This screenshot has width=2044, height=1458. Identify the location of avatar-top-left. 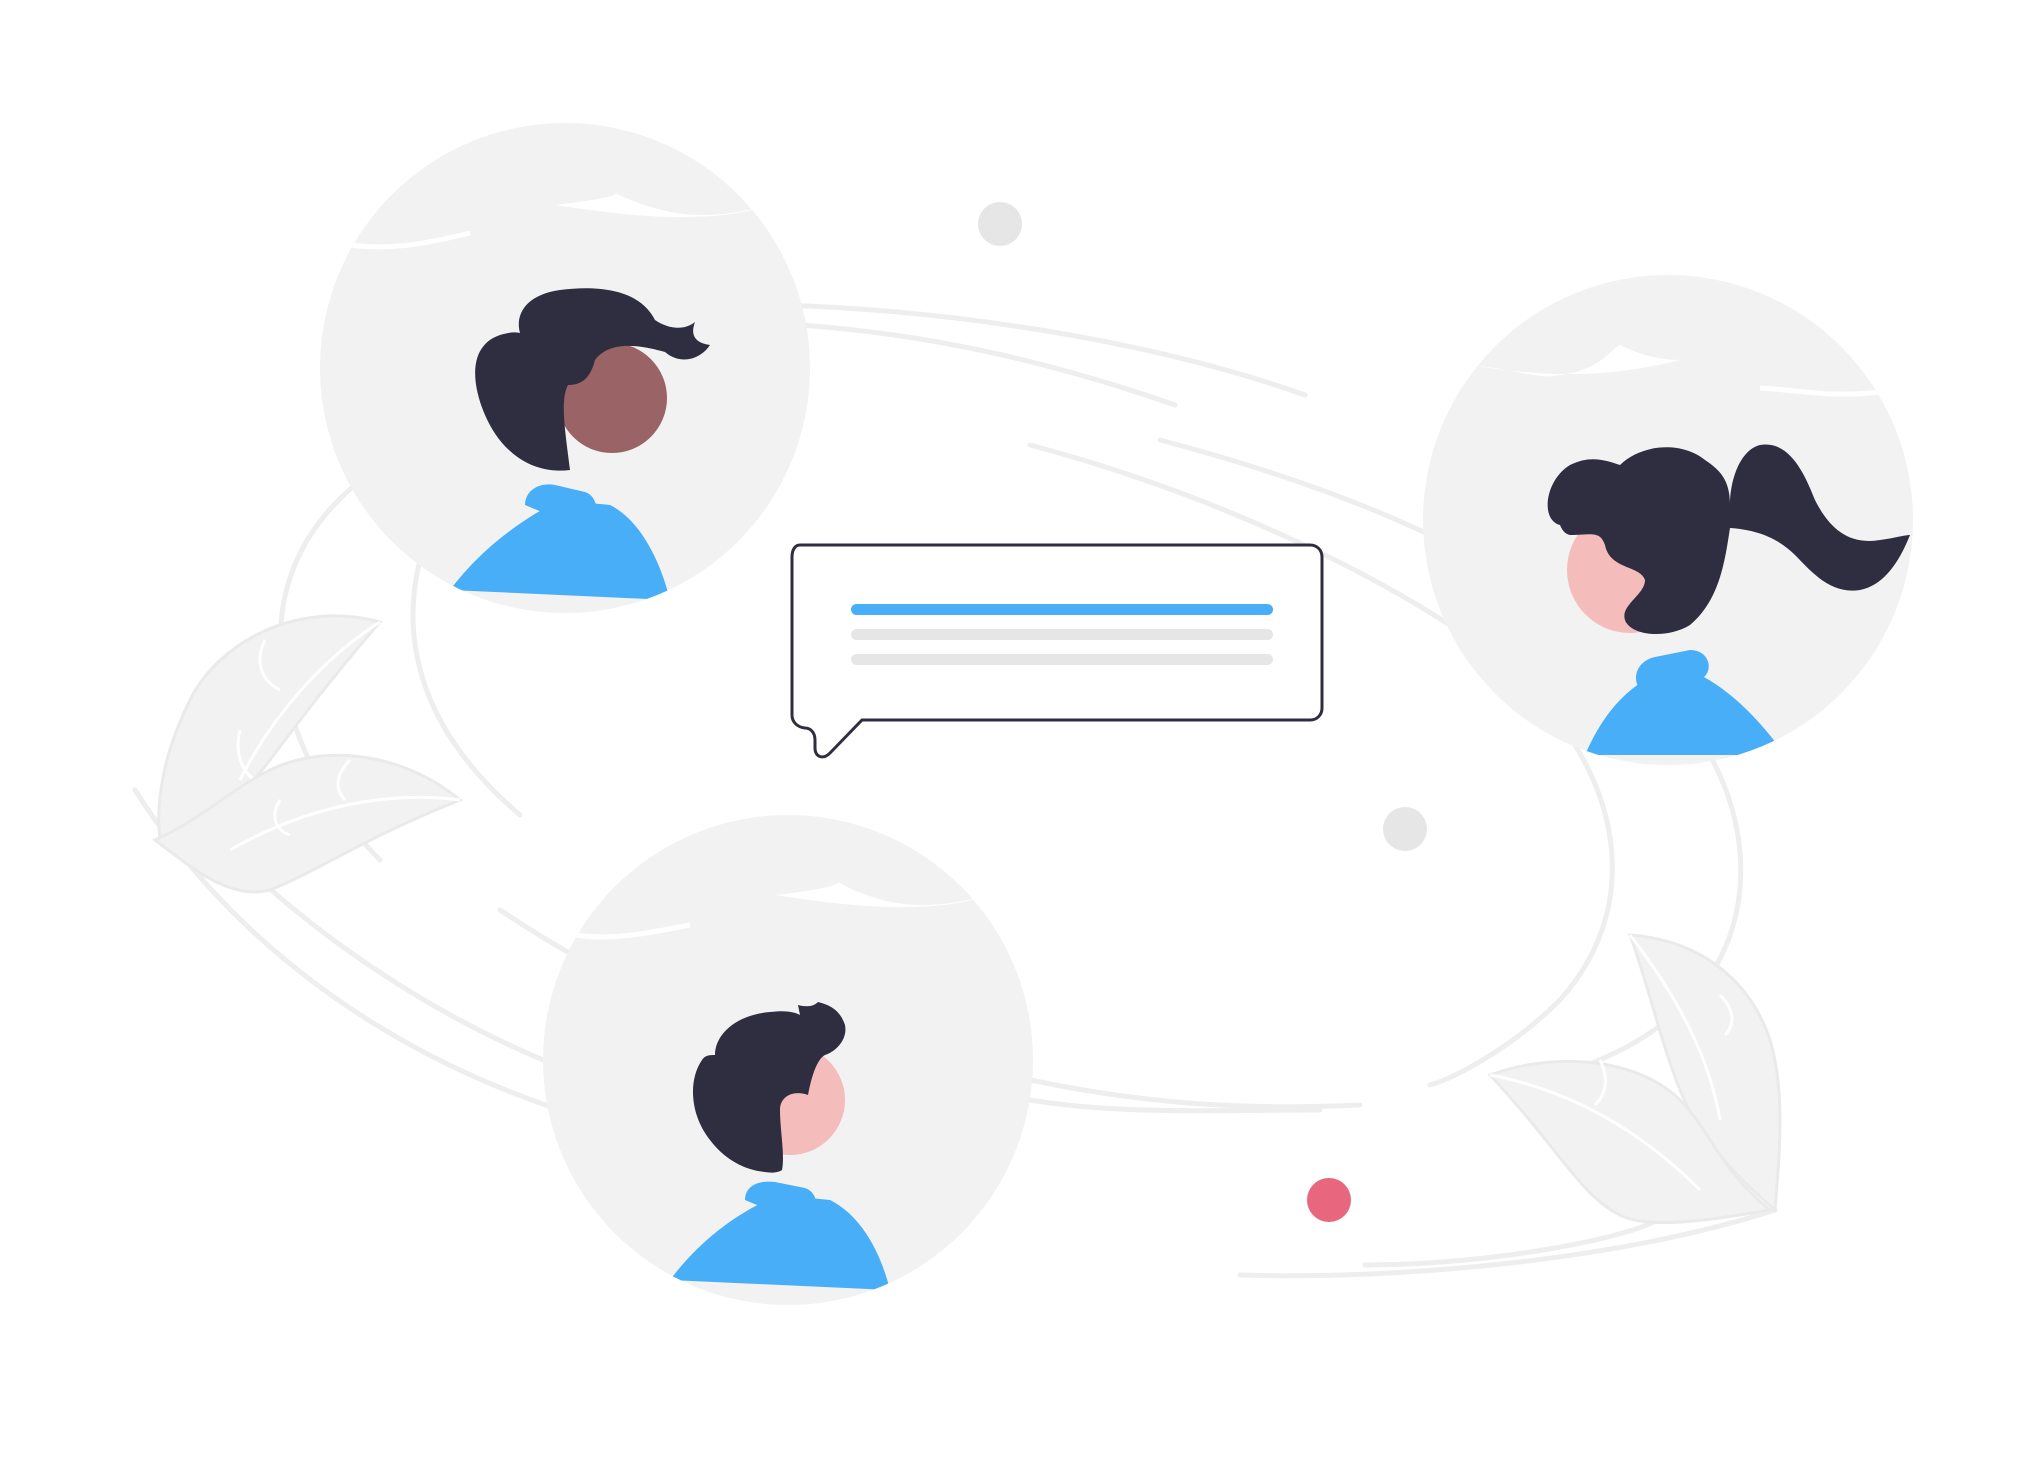
(565, 368).